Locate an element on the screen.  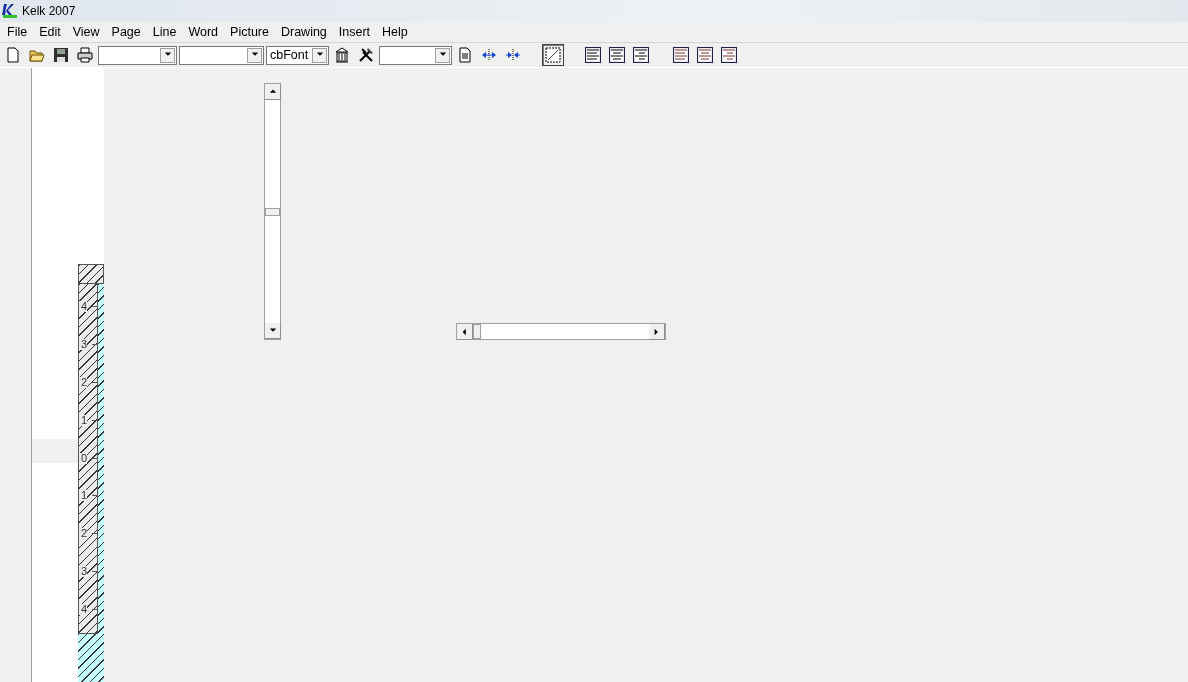
menu-item: File is located at coordinates (17, 32).